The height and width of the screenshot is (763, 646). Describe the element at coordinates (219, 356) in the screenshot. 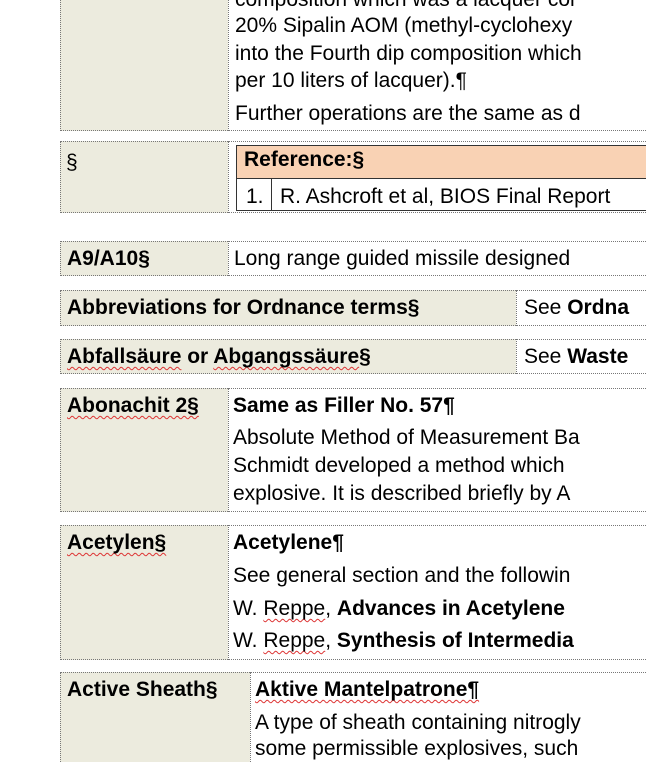

I see `entry-term: Abfallsäure or Abgangssäure§` at that location.